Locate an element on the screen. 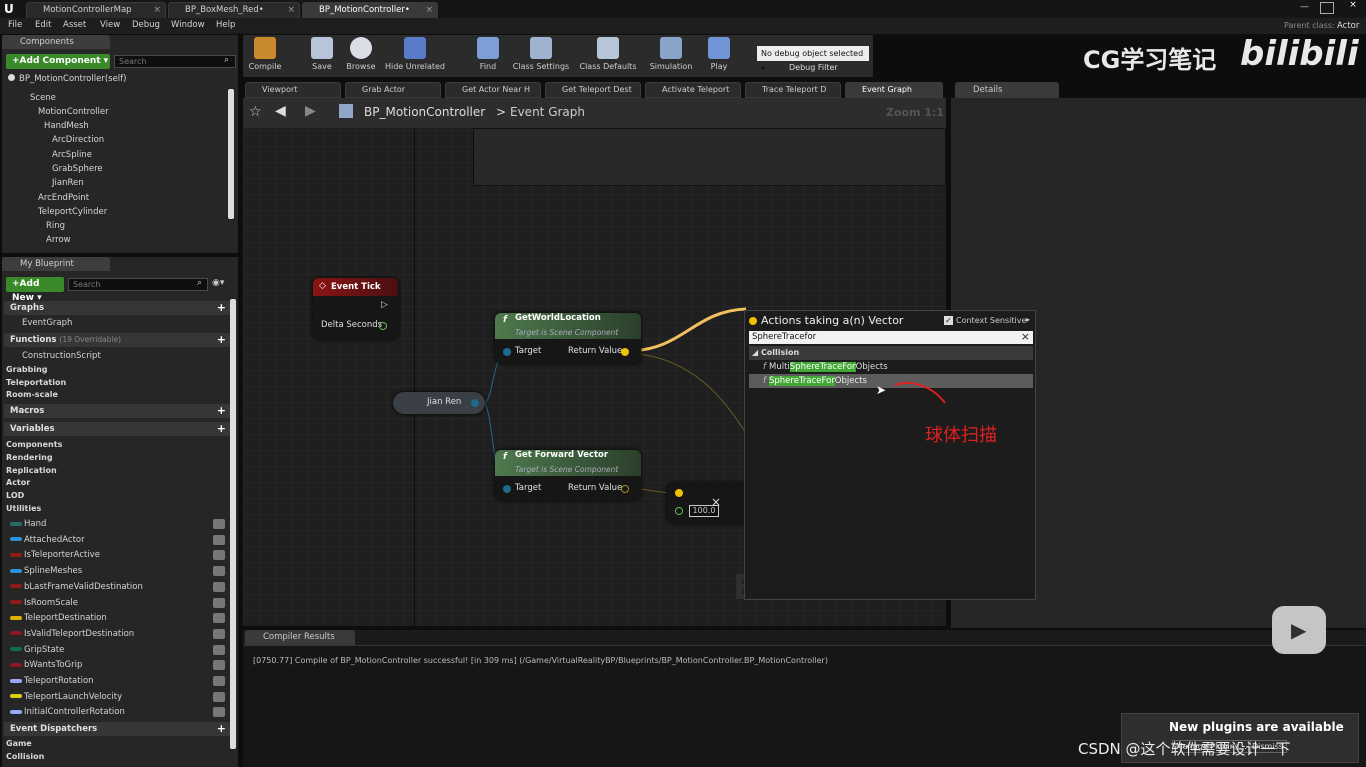 The height and width of the screenshot is (767, 1366). event-dispatchers-header: Event Dispatchers + is located at coordinates (117, 729).